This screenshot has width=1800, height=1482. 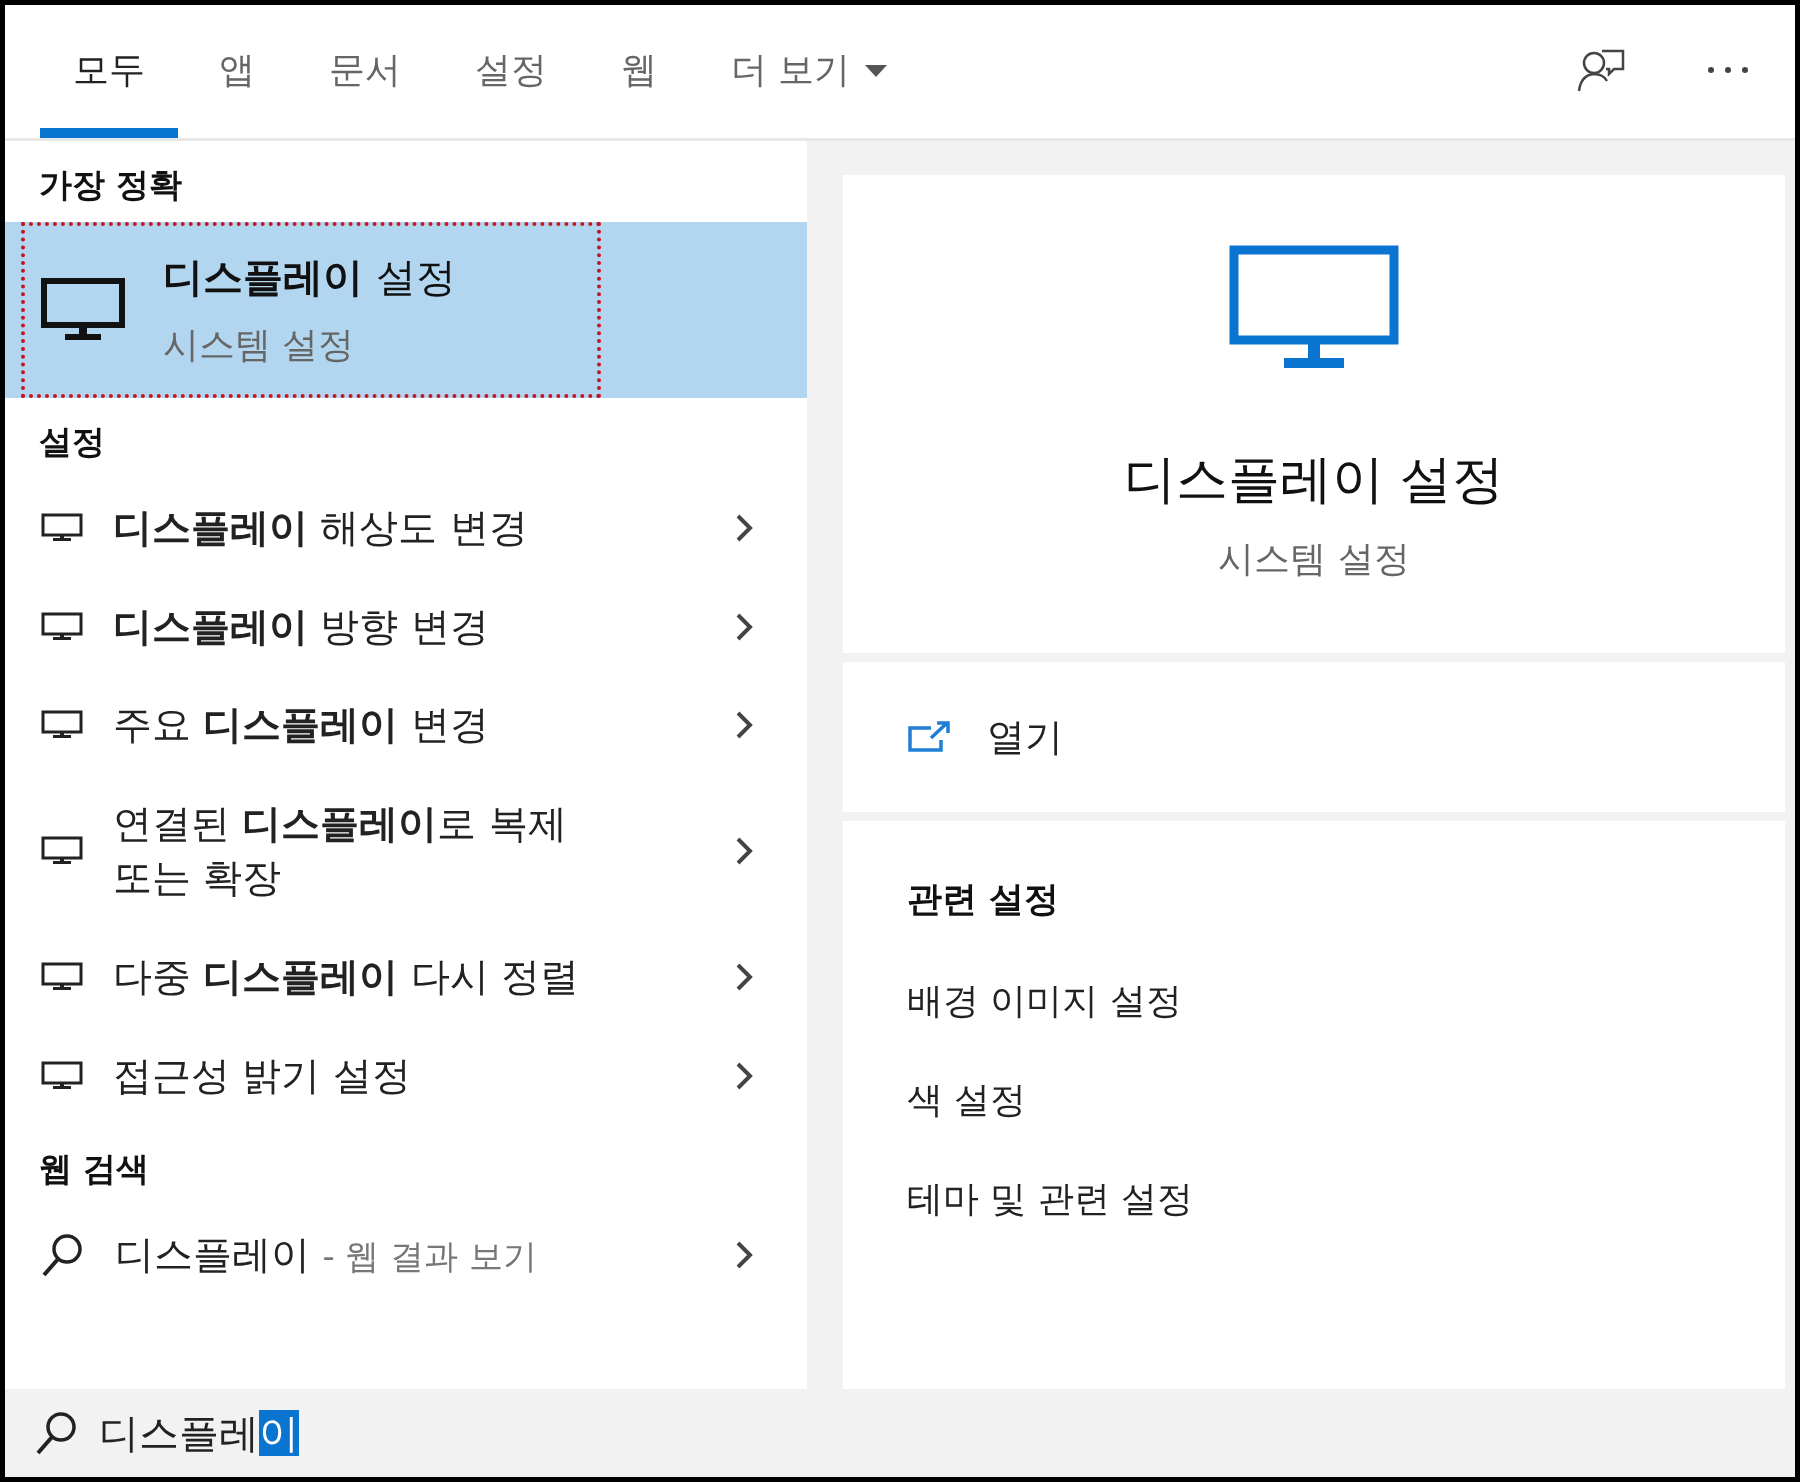 I want to click on preview-subtitle: 시스템 설정, so click(x=1314, y=559).